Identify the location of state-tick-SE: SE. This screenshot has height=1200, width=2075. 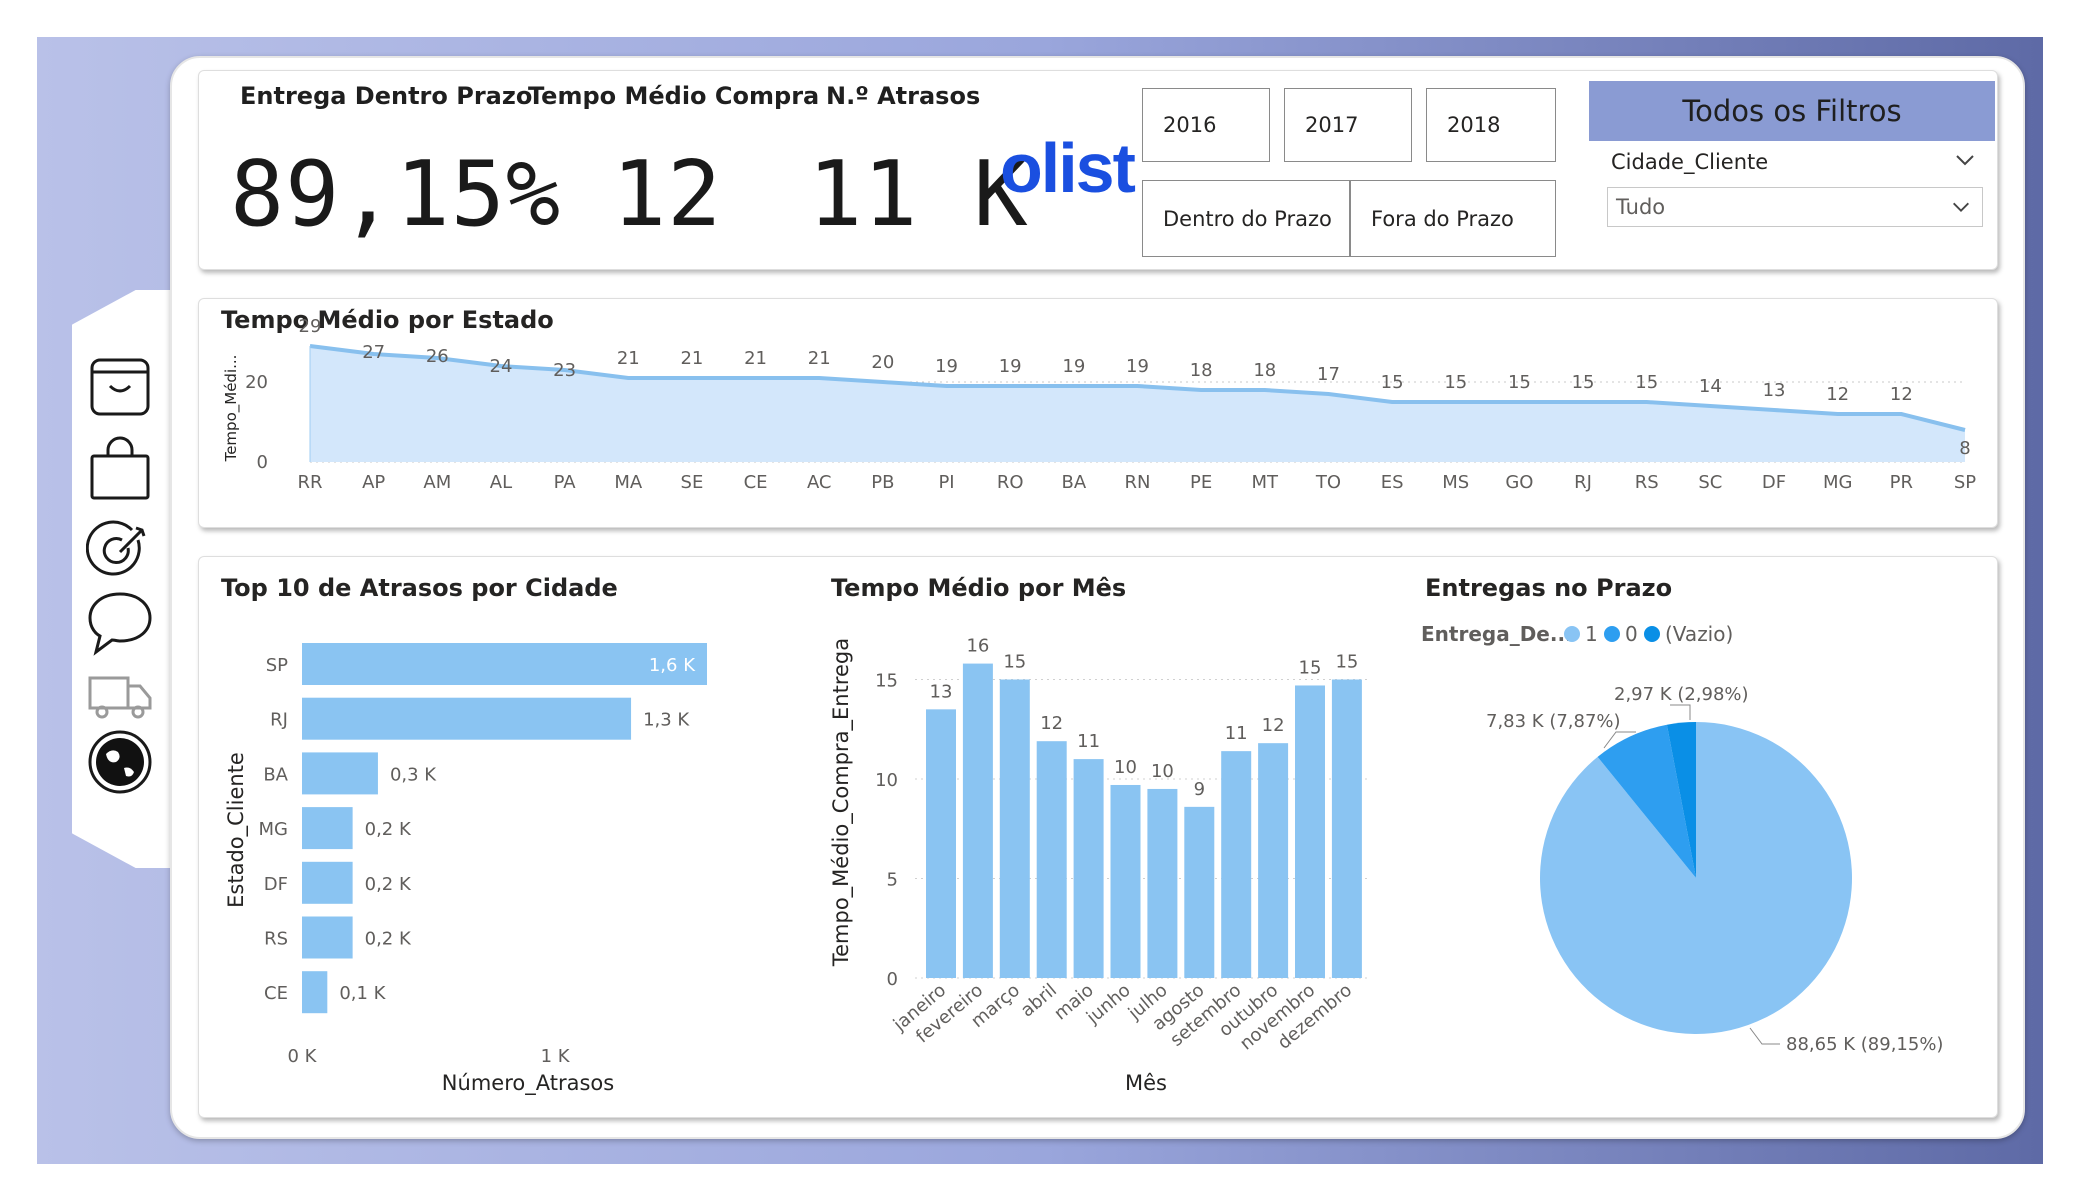
(692, 482).